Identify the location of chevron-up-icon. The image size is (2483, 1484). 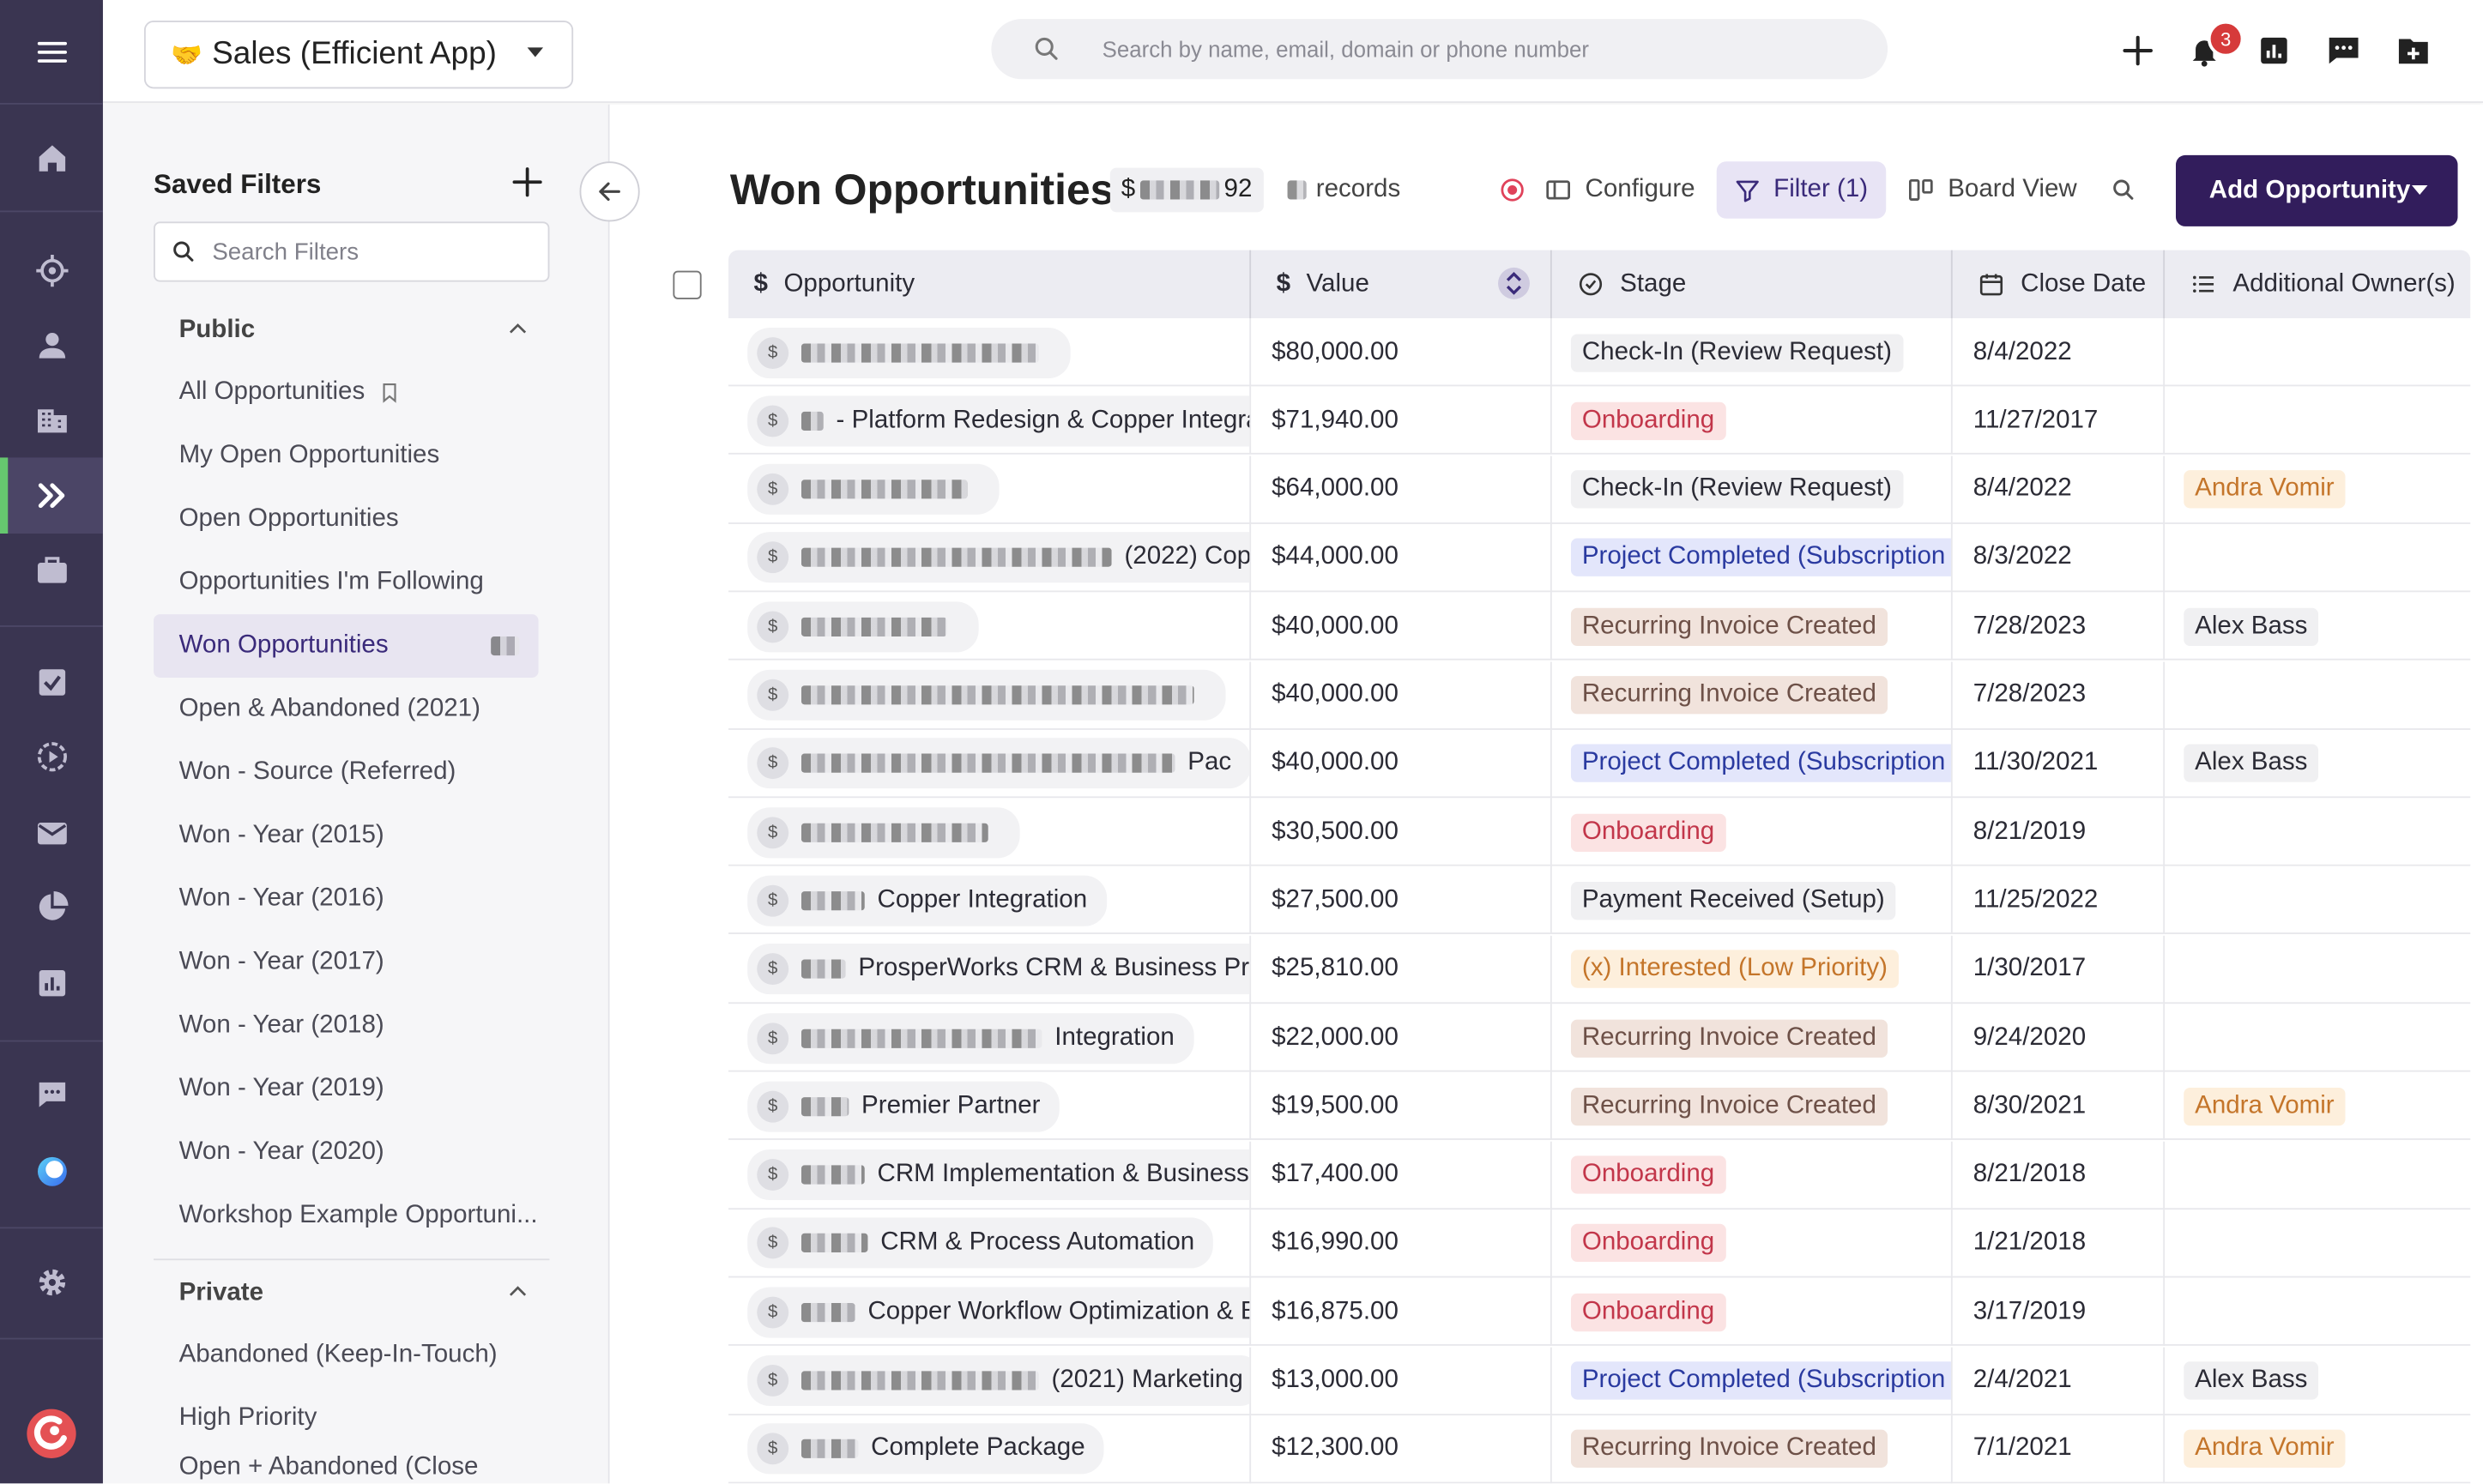
(518, 1295).